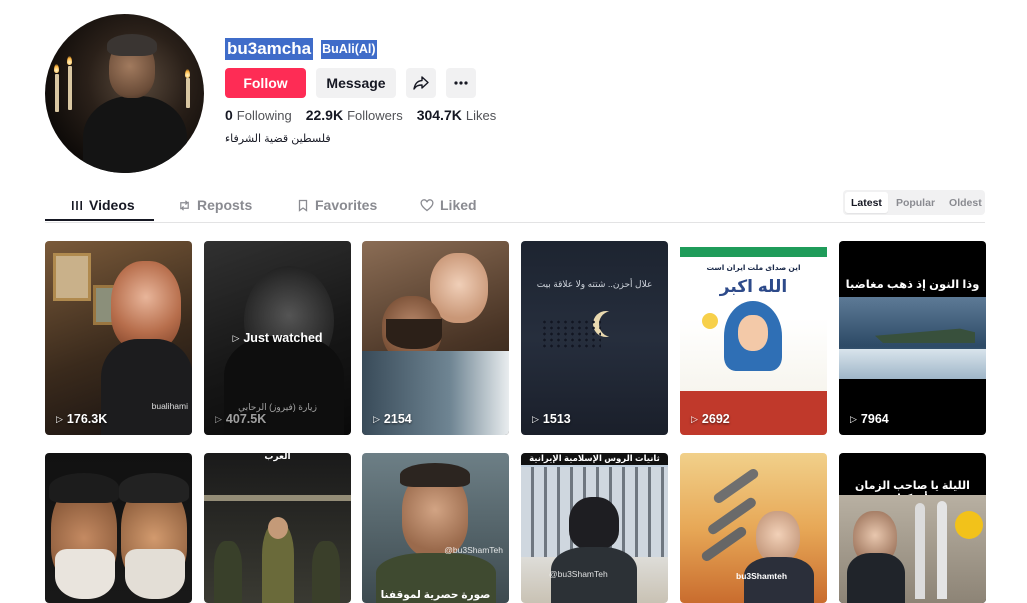  I want to click on tab-label: Favorites, so click(346, 205).